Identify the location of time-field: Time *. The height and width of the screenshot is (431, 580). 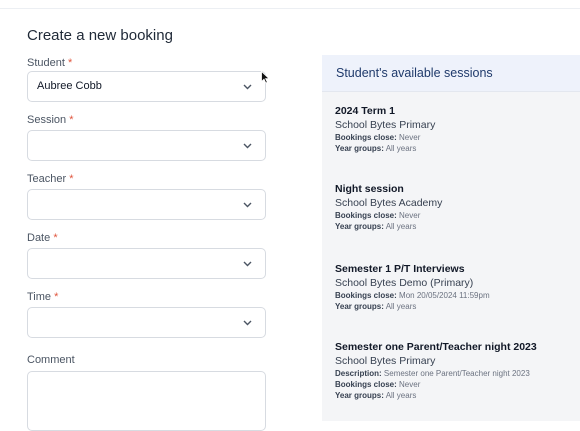
(146, 314).